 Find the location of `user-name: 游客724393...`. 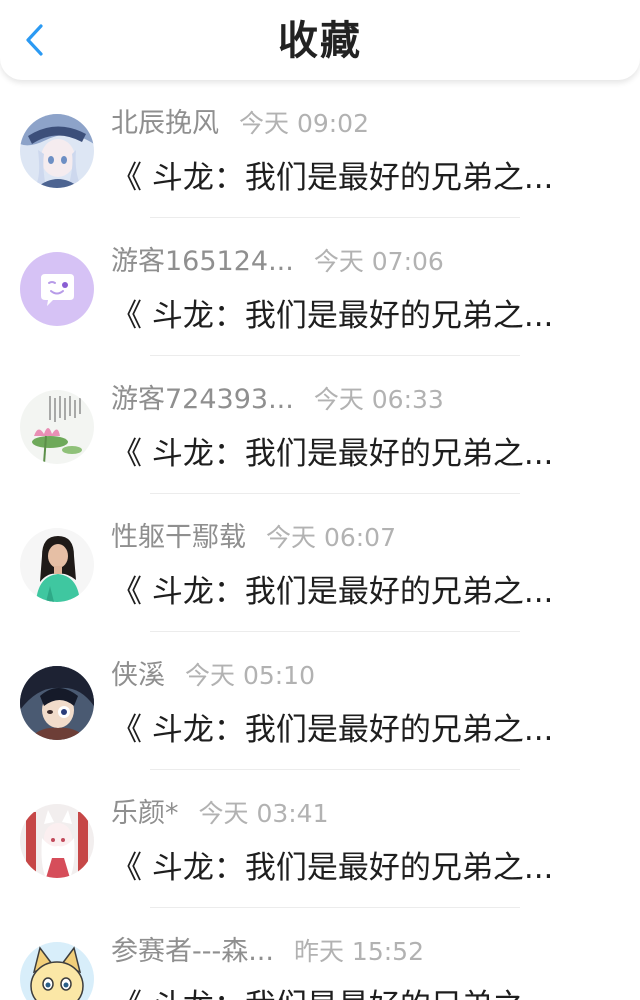

user-name: 游客724393... is located at coordinates (202, 399).